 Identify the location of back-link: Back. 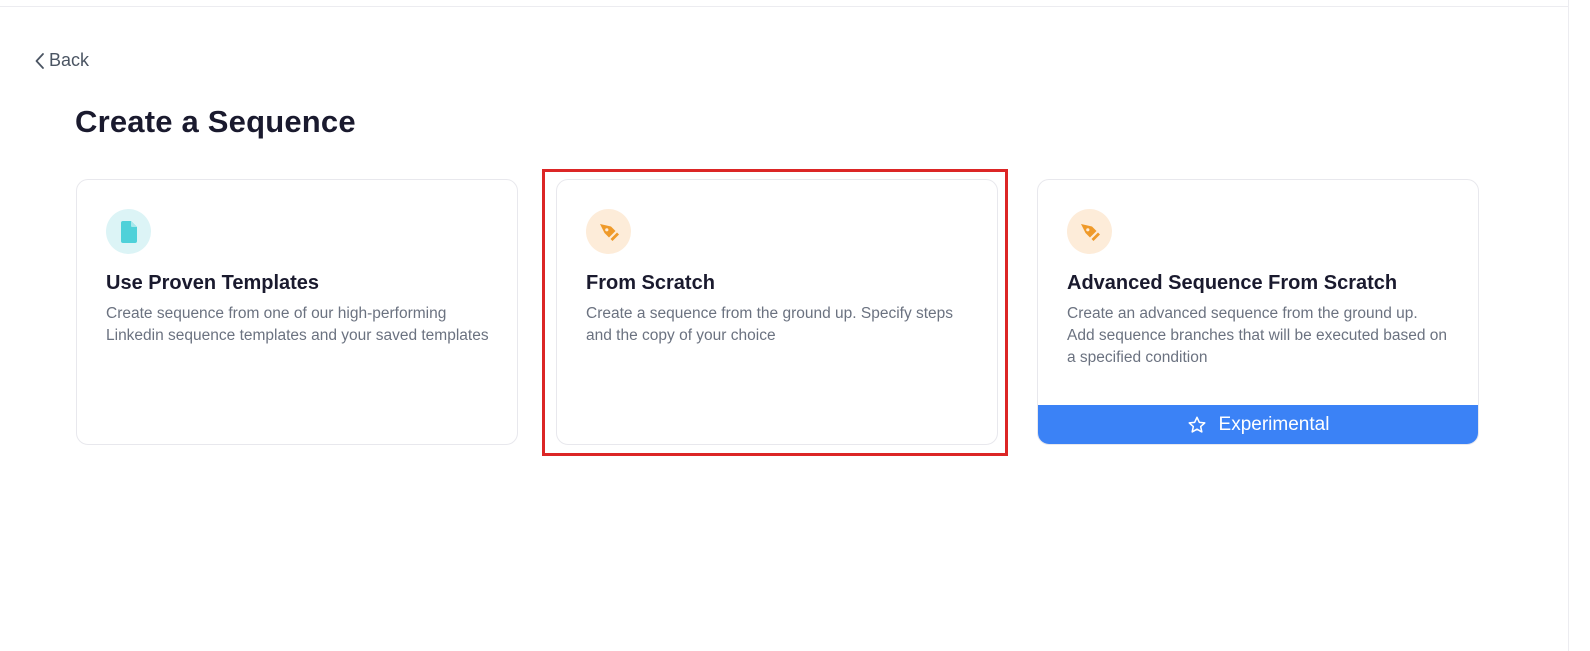
(61, 60).